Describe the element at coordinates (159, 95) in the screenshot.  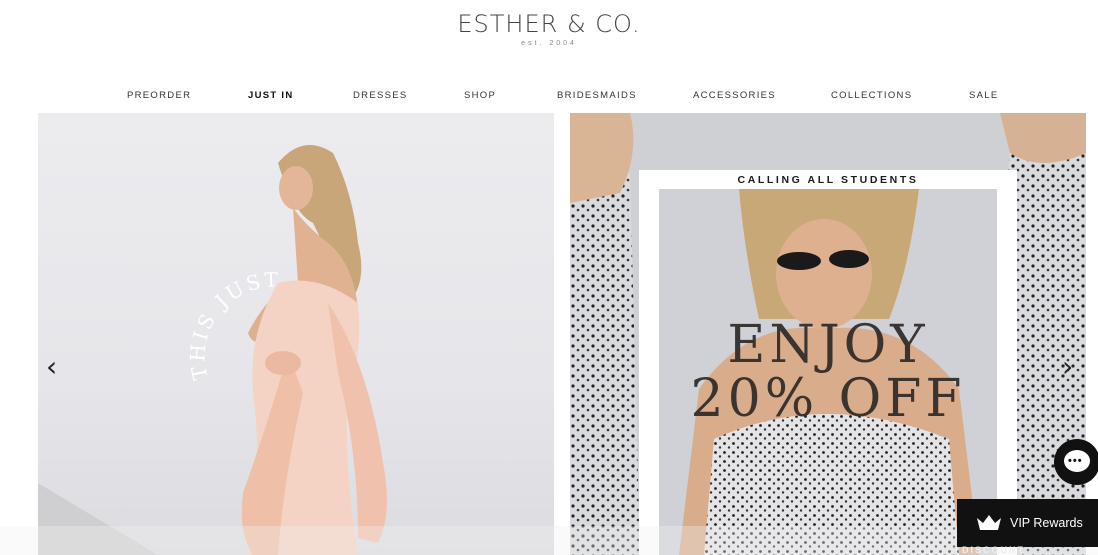
I see `nav-item-preorder: PREORDER` at that location.